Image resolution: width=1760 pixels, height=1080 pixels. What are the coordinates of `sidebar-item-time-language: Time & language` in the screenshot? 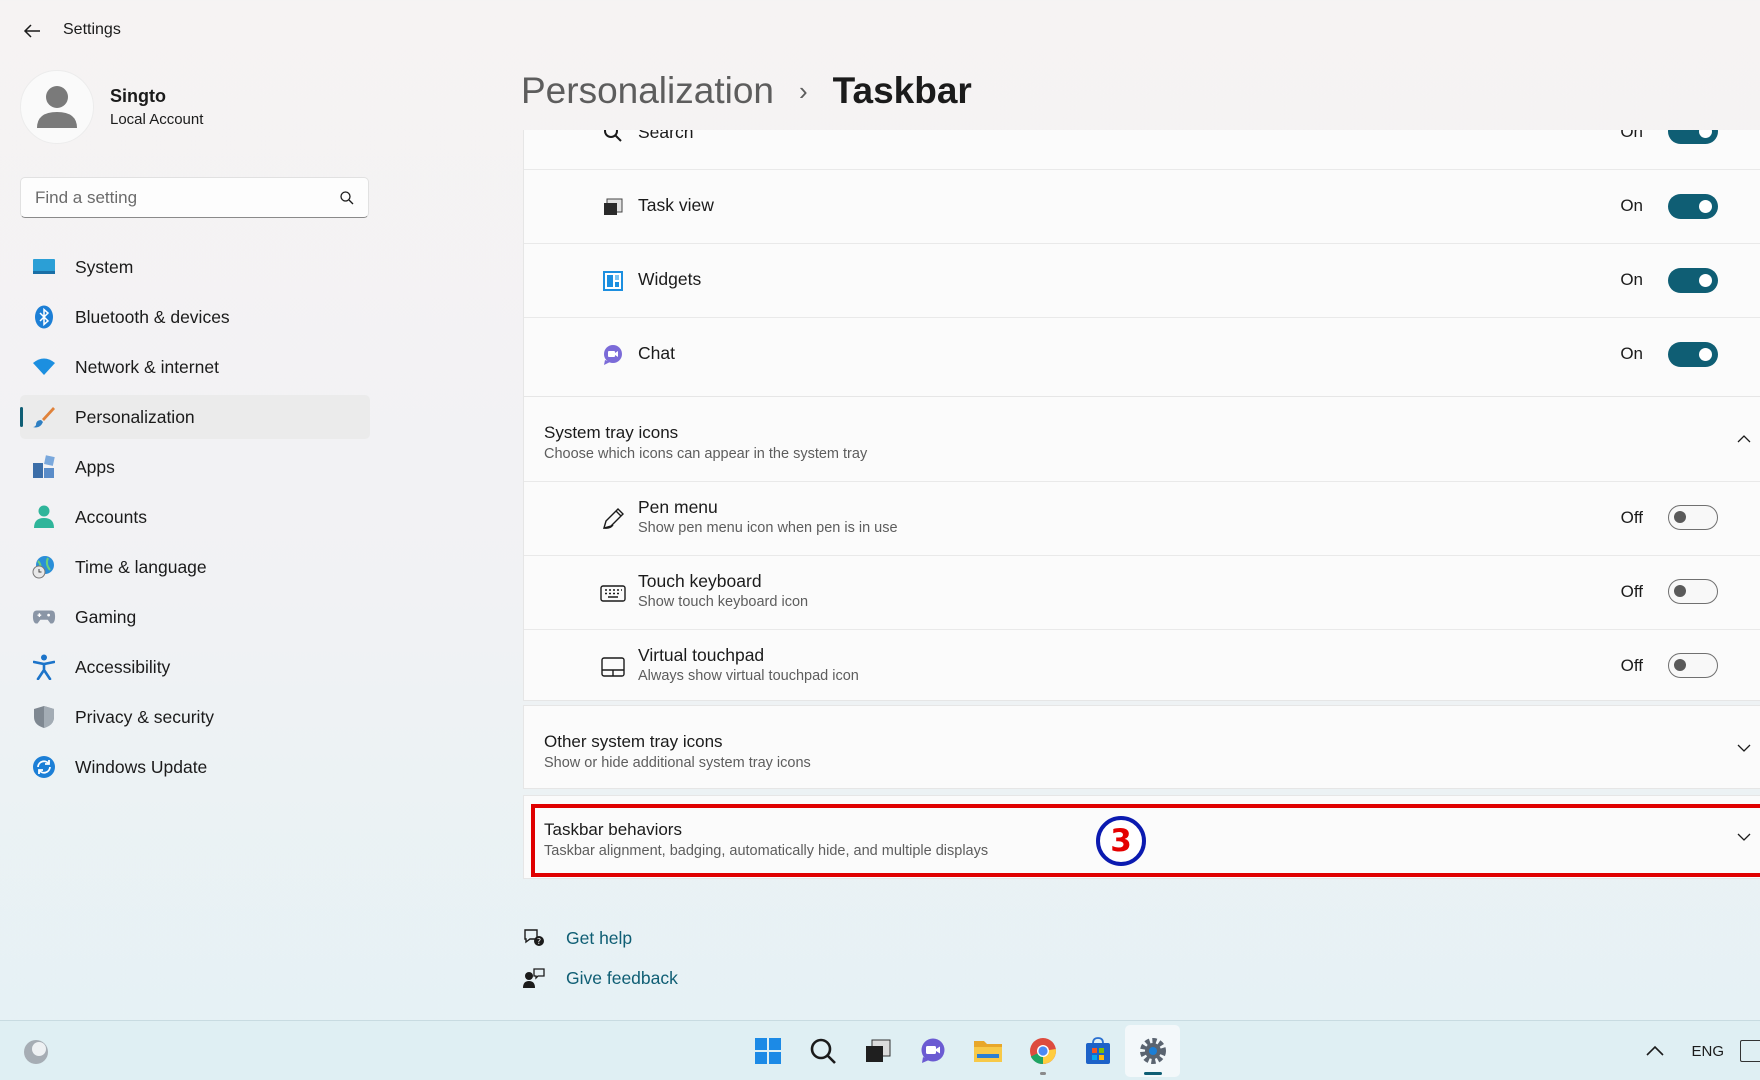 It's located at (195, 567).